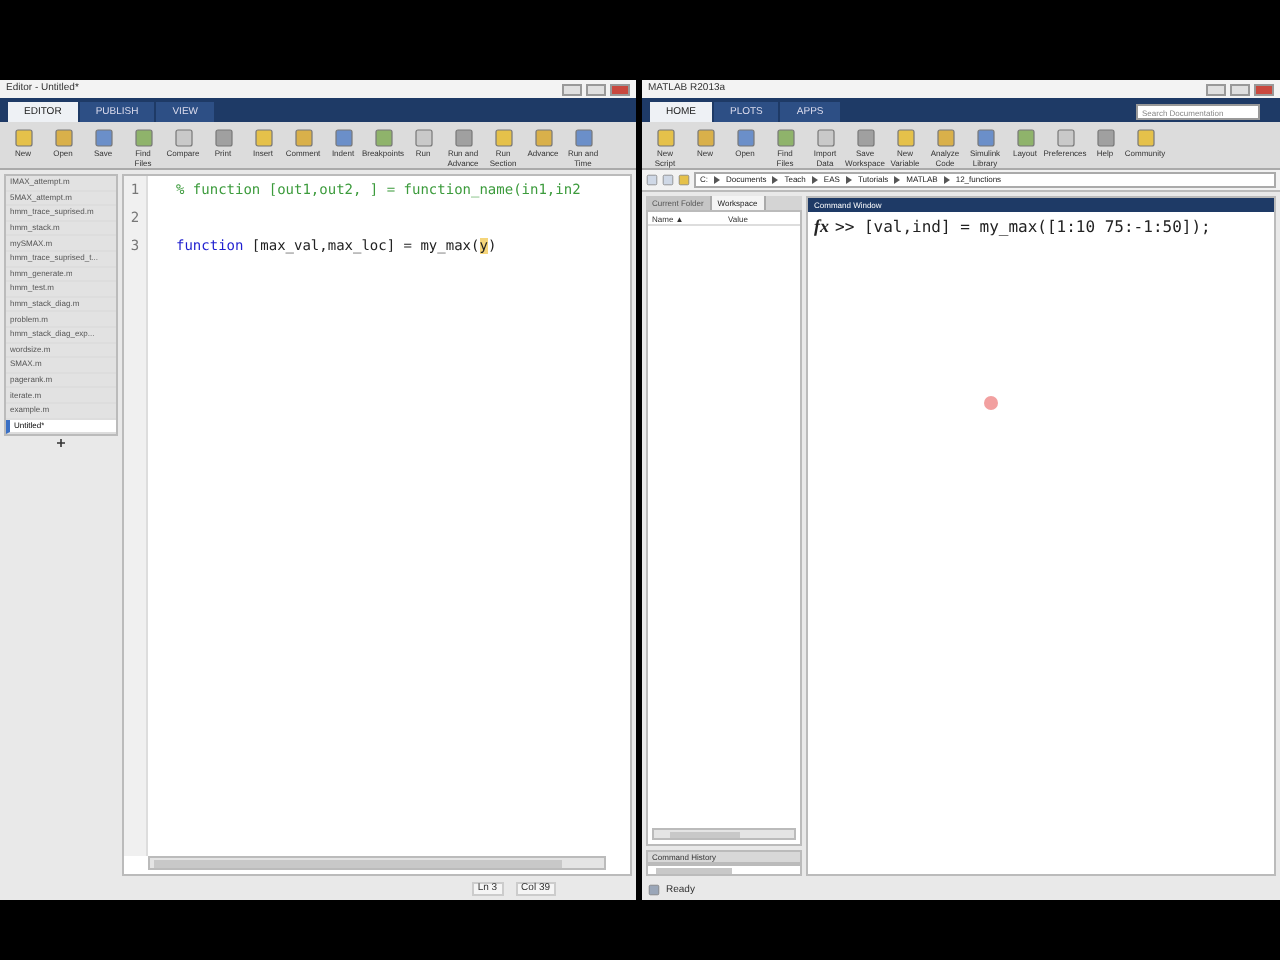 This screenshot has height=960, width=1280. Describe the element at coordinates (1023, 227) in the screenshot. I see `command-line: >> [val,ind] = my_max([1:10 75:-1:50]);` at that location.